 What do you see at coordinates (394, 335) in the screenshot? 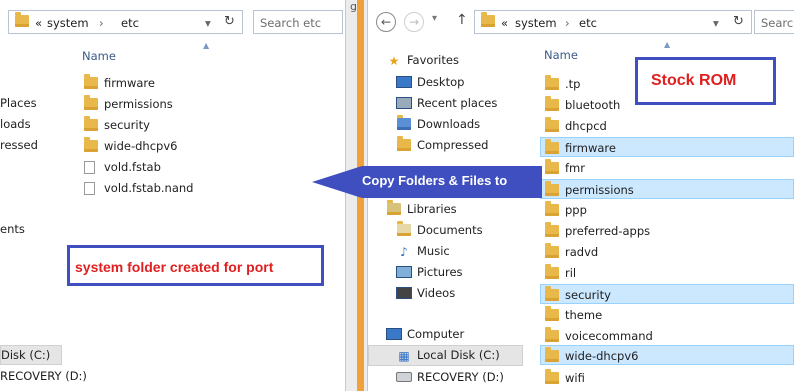
I see `computer-icon` at bounding box center [394, 335].